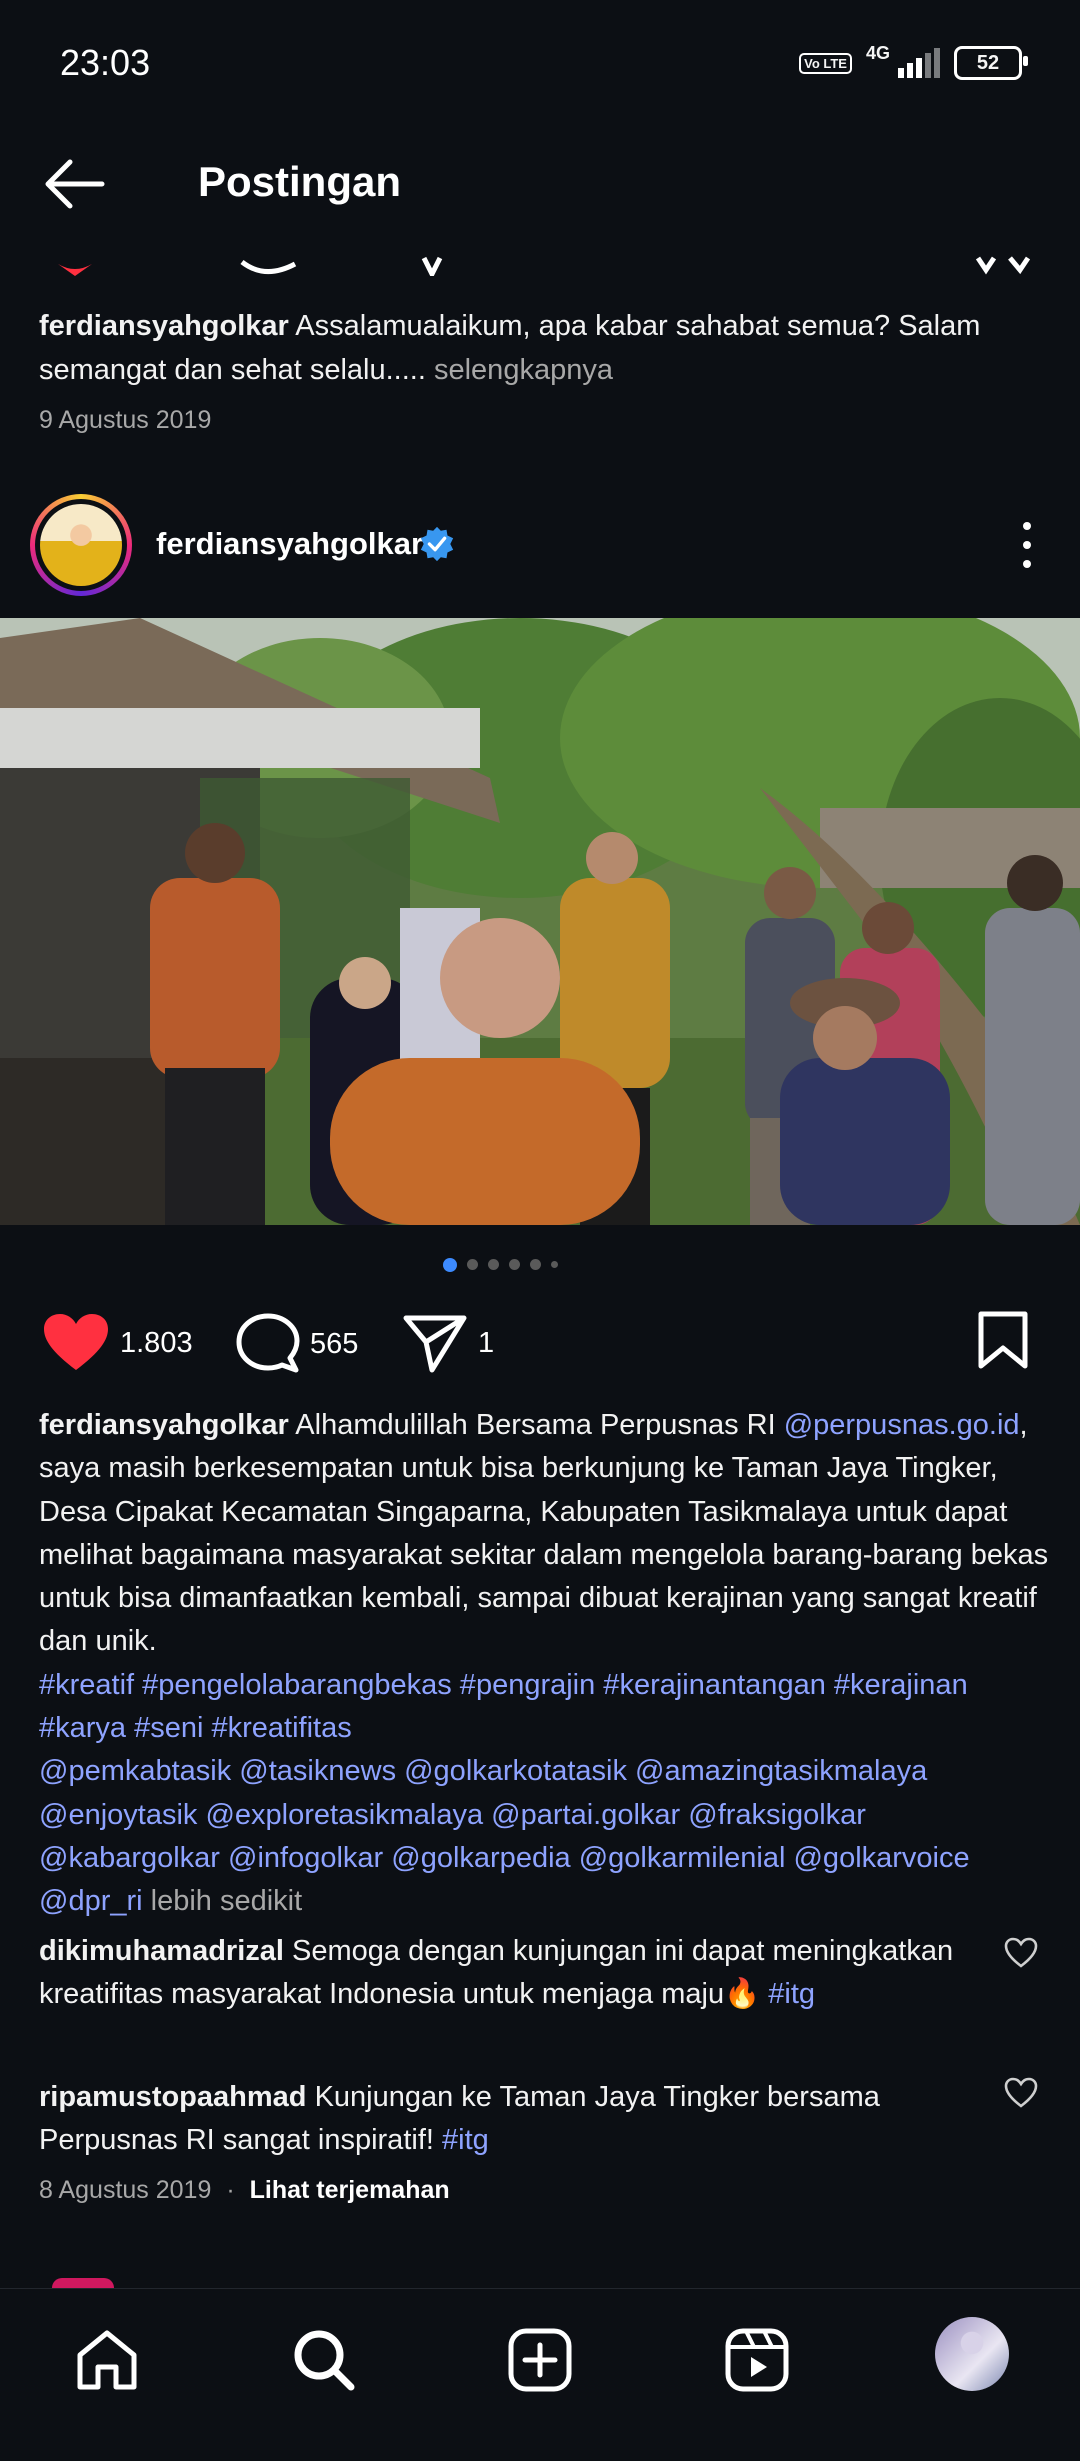  I want to click on previous-post-date: 9 Agustus 2019, so click(125, 420).